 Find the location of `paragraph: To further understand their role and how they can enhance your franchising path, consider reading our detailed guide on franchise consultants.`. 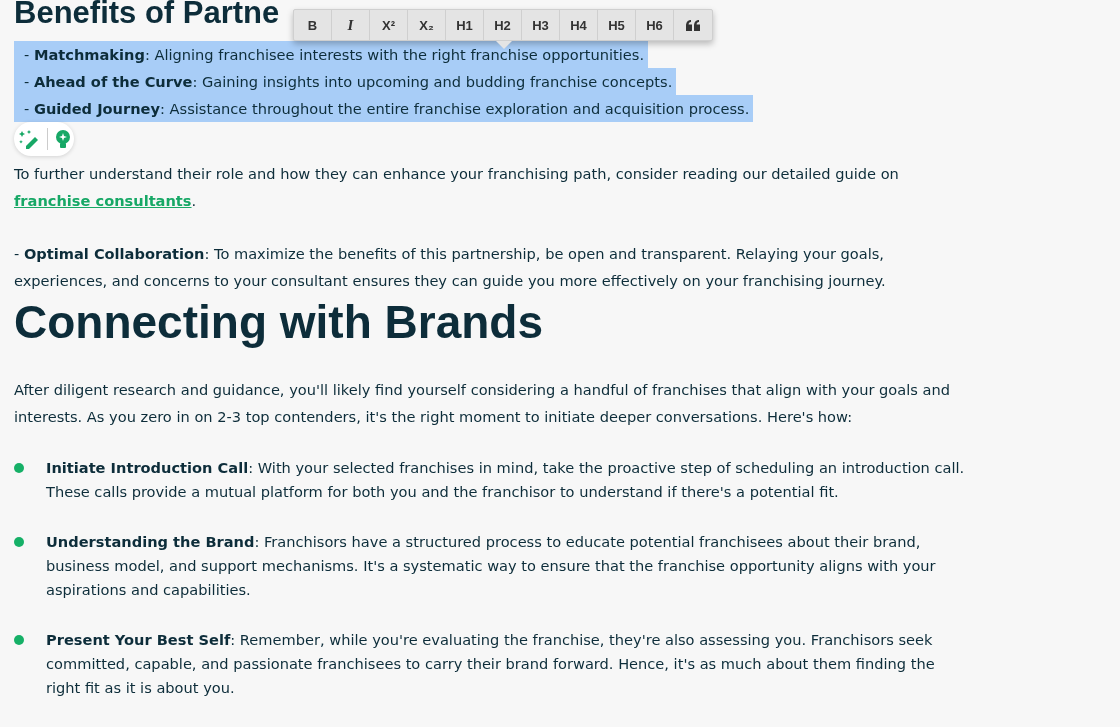

paragraph: To further understand their role and how they can enhance your franchising path, consider reading our detailed guide on franchise consultants. is located at coordinates (457, 187).